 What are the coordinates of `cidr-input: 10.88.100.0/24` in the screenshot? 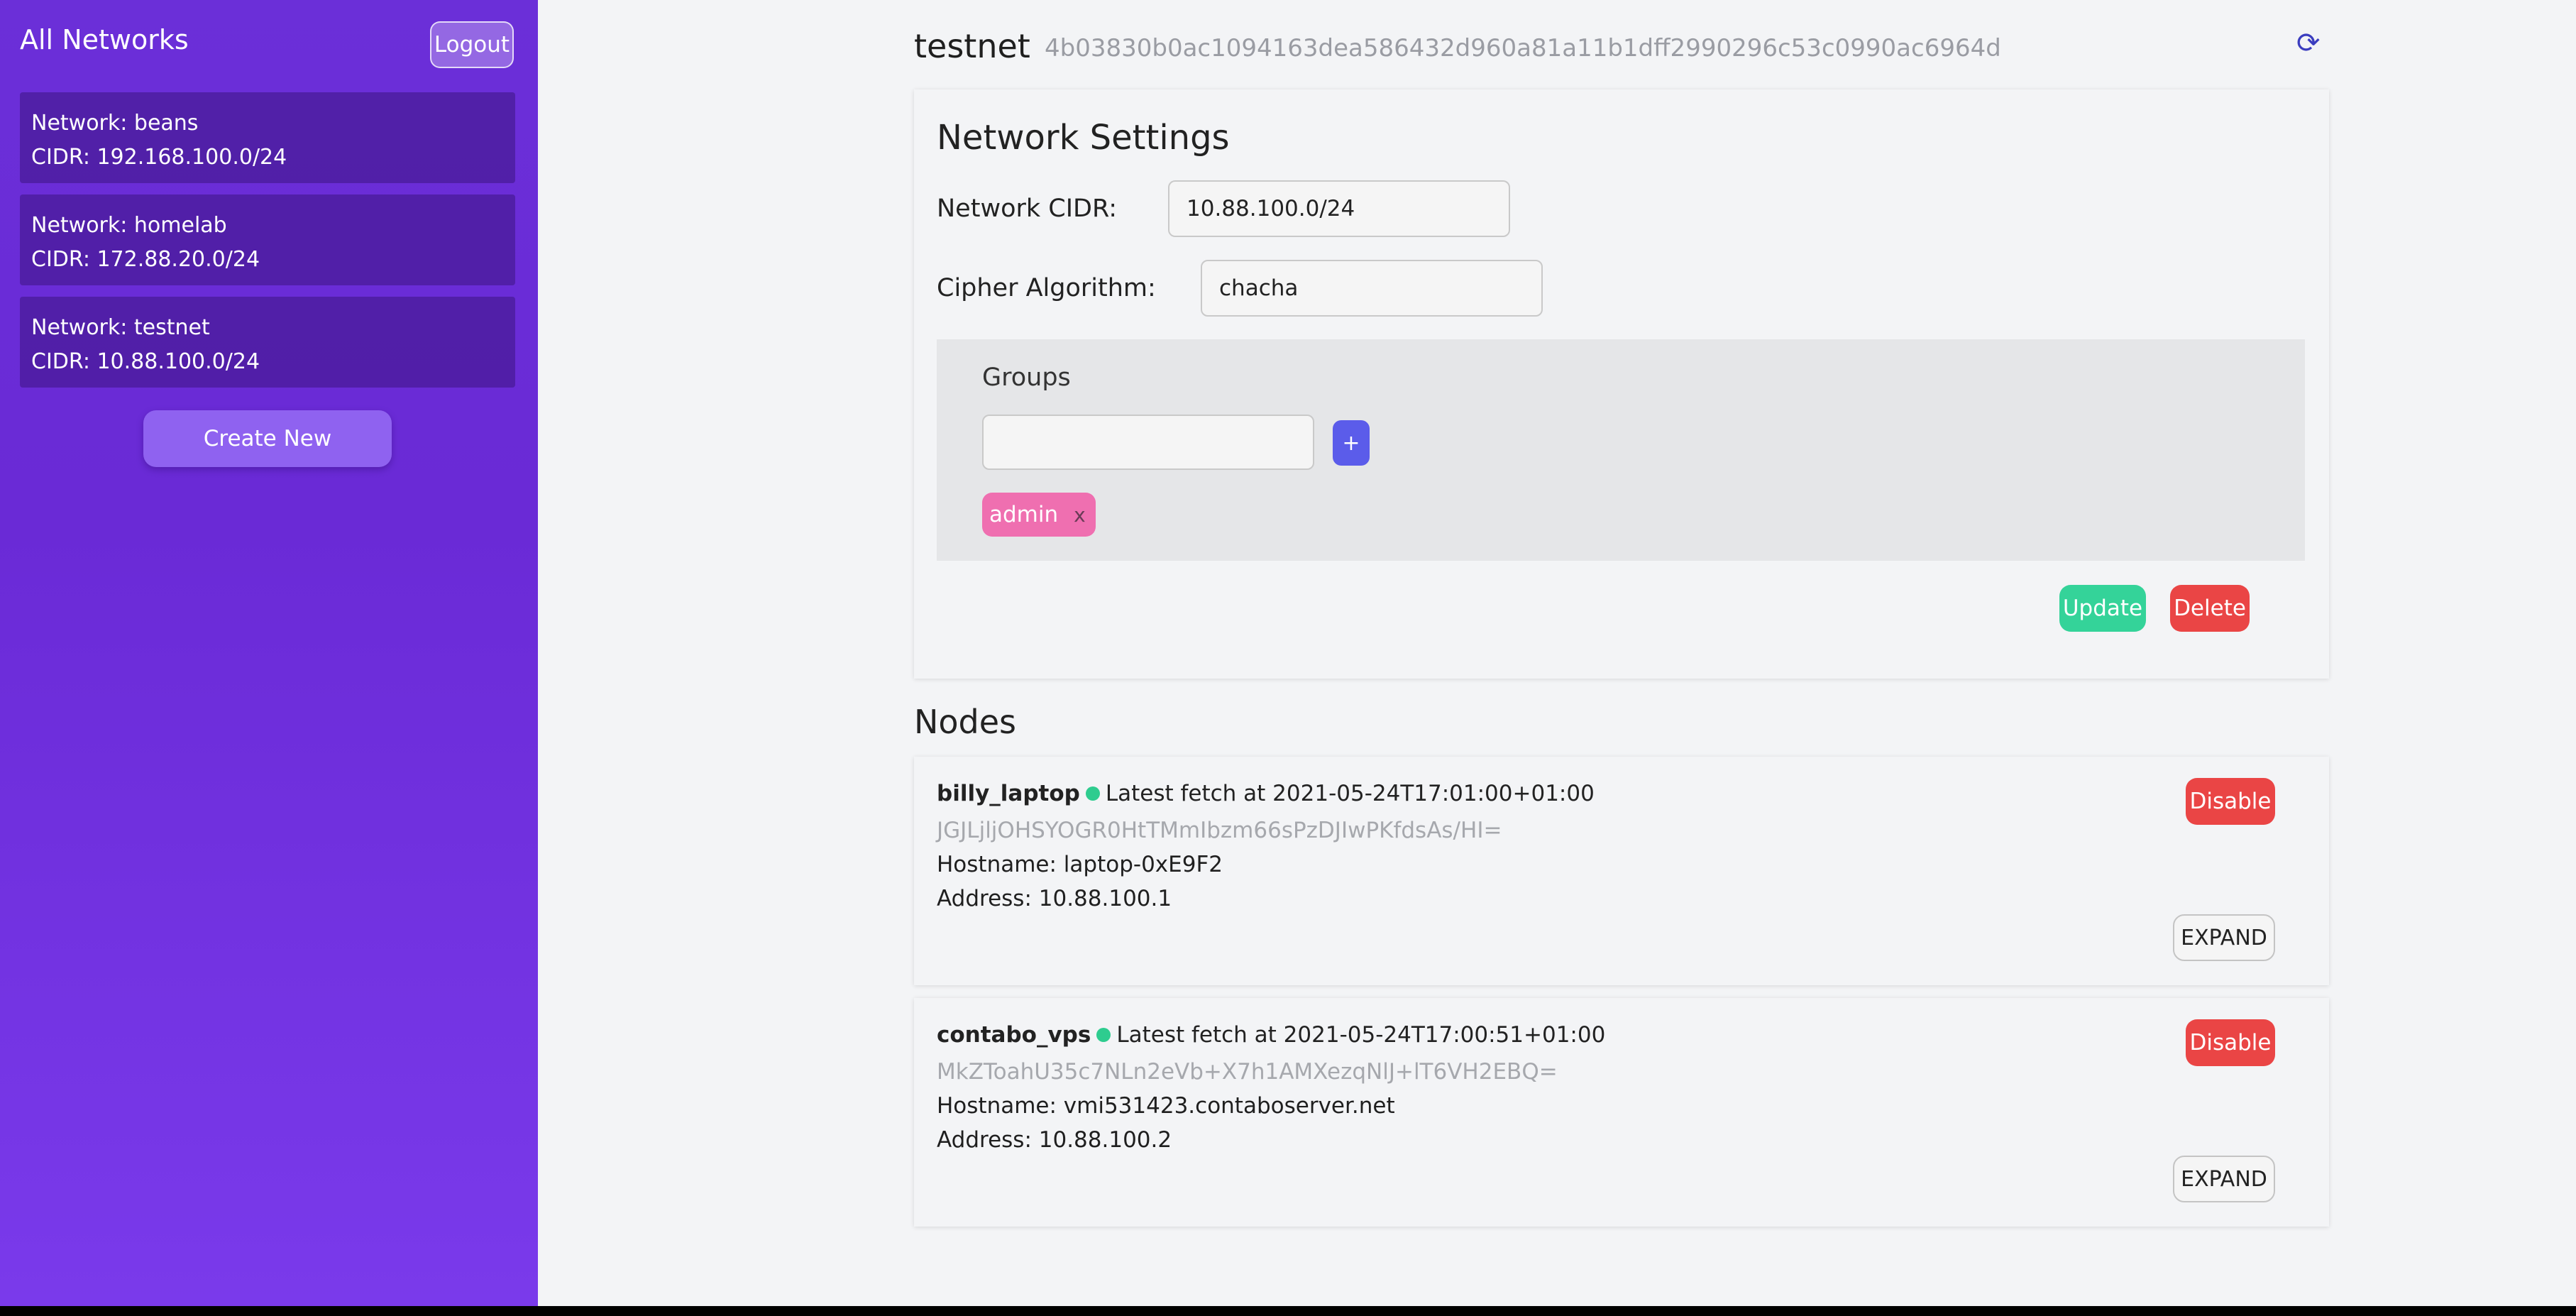 It's located at (1339, 208).